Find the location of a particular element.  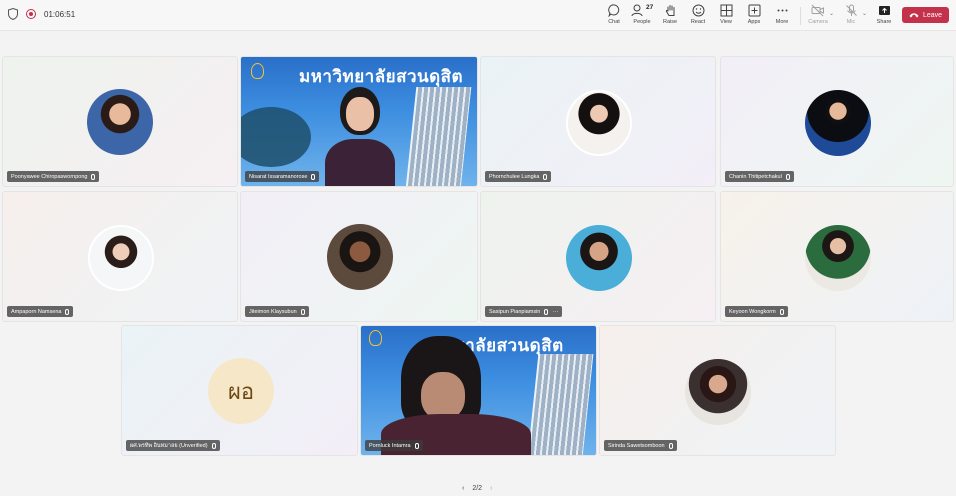

apps-button: Apps is located at coordinates (754, 16).